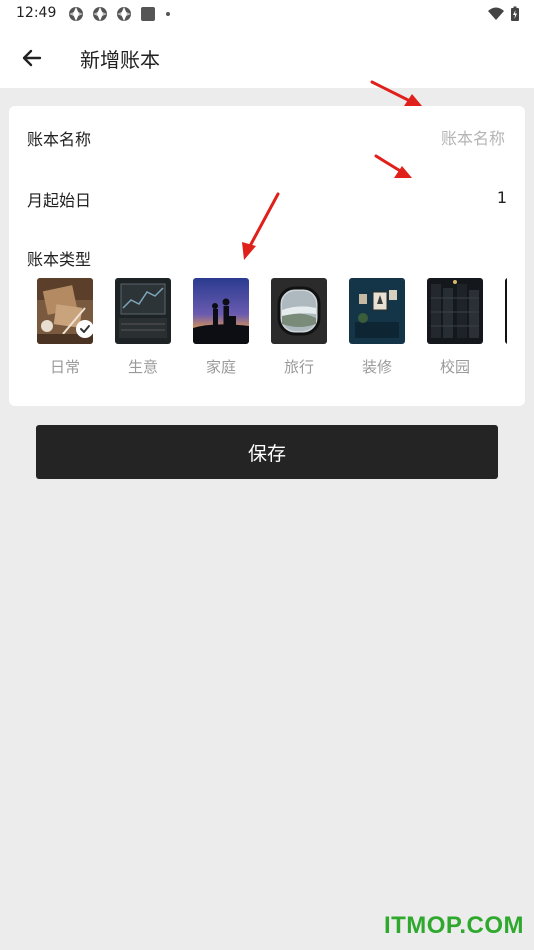 Image resolution: width=534 pixels, height=950 pixels. What do you see at coordinates (168, 14) in the screenshot?
I see `dot-icon` at bounding box center [168, 14].